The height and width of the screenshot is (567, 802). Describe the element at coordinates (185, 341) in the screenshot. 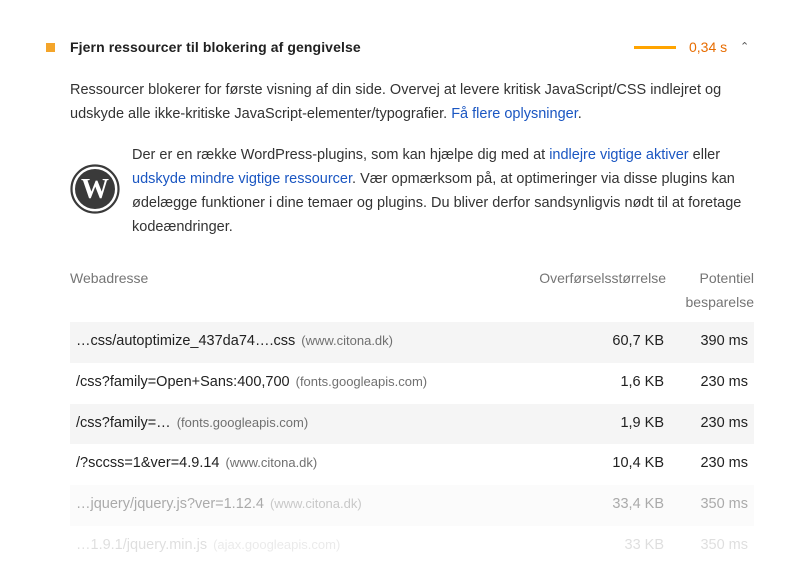

I see `resource-url: …css/autoptimize_437da74….css` at that location.